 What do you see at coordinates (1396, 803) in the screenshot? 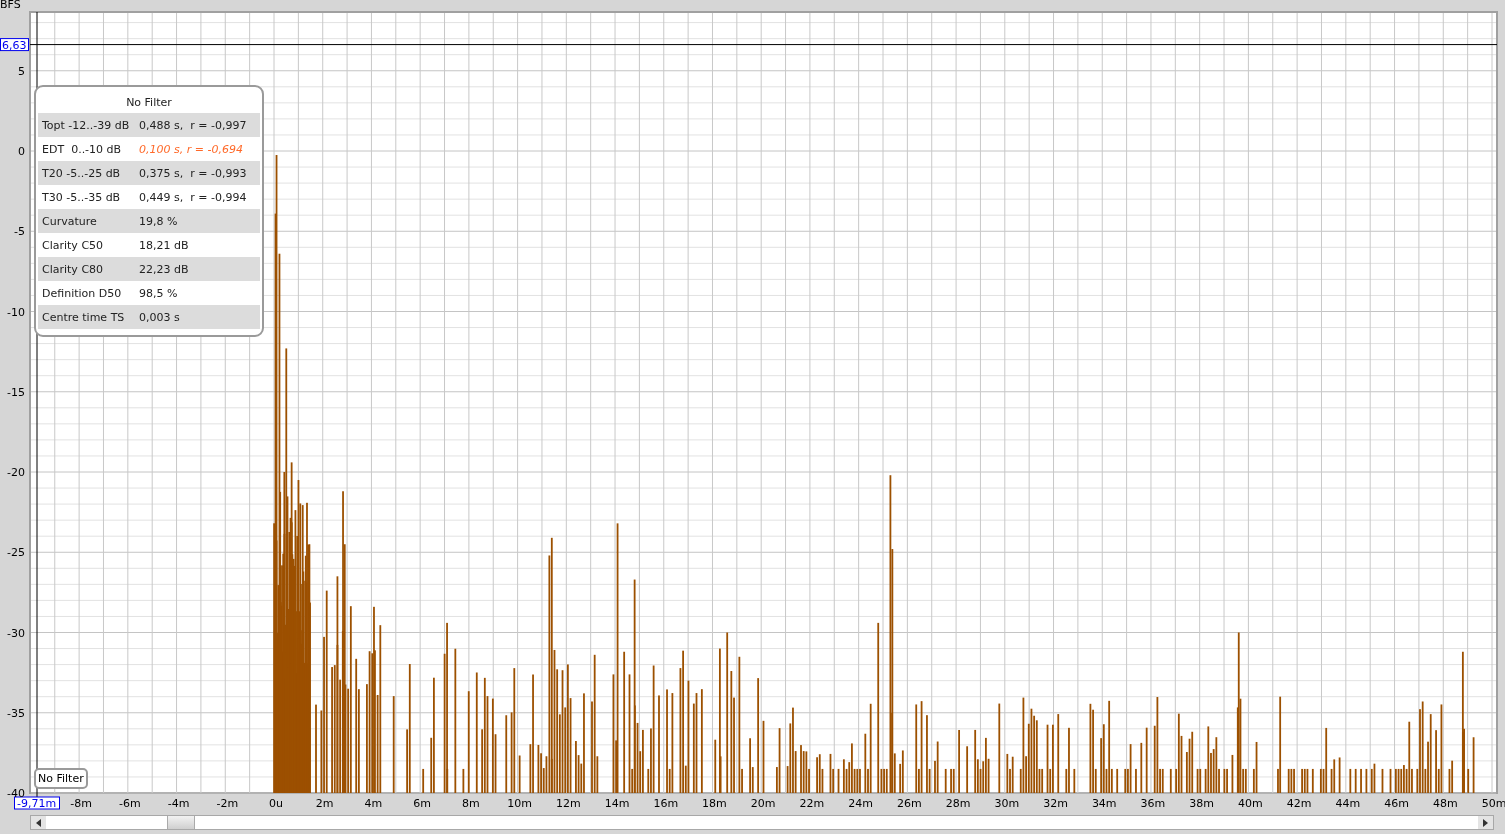
I see `x-tick-label: 46m` at bounding box center [1396, 803].